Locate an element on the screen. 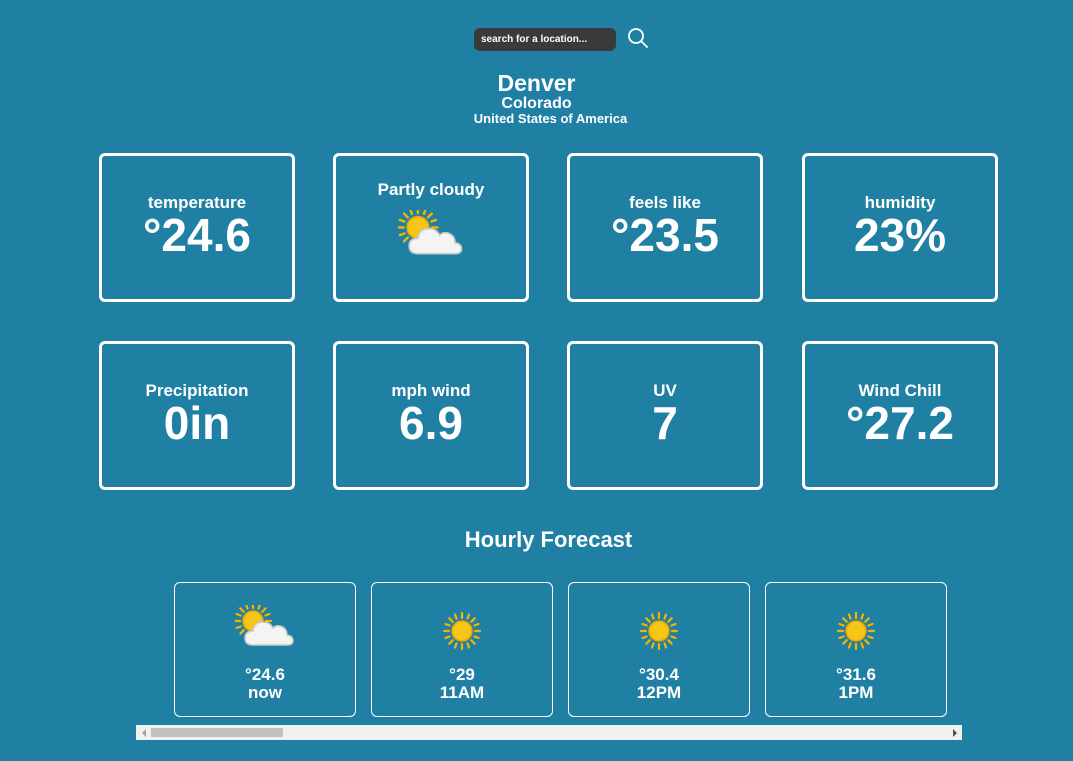  search-button is located at coordinates (638, 40).